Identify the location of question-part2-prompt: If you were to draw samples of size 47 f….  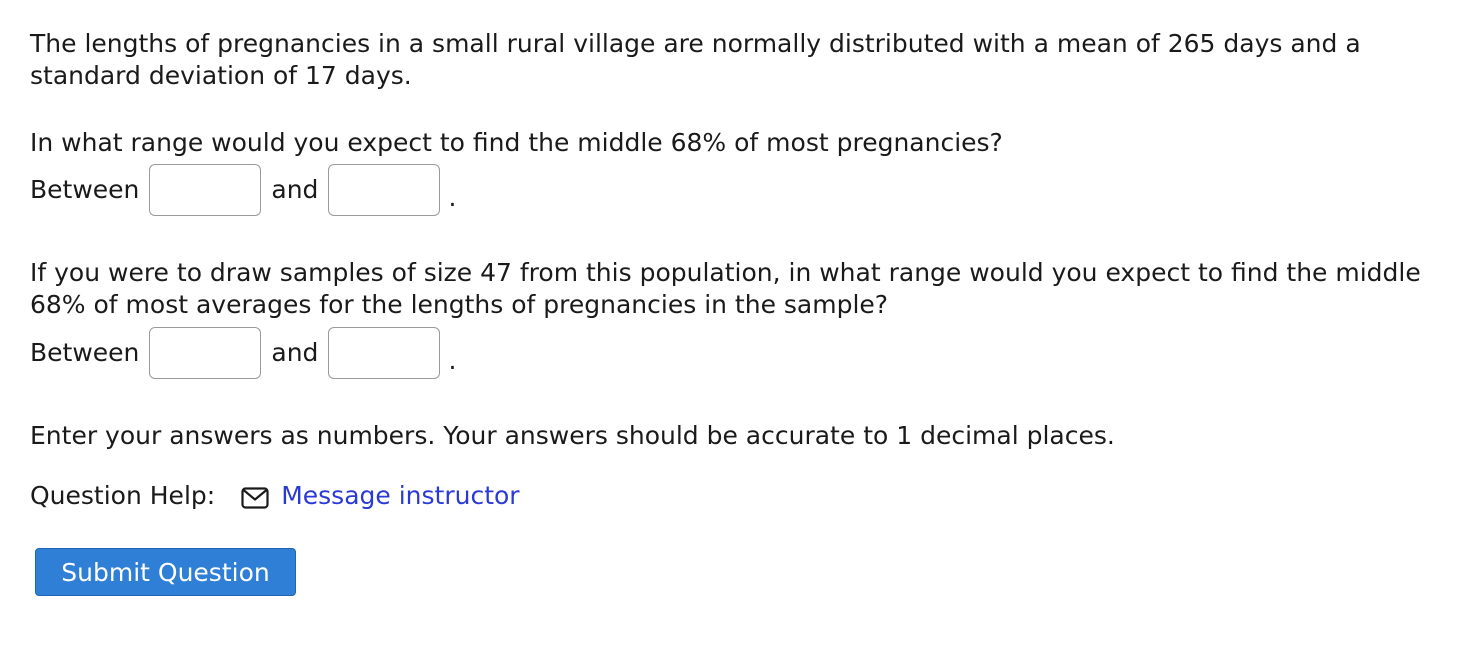
(725, 288).